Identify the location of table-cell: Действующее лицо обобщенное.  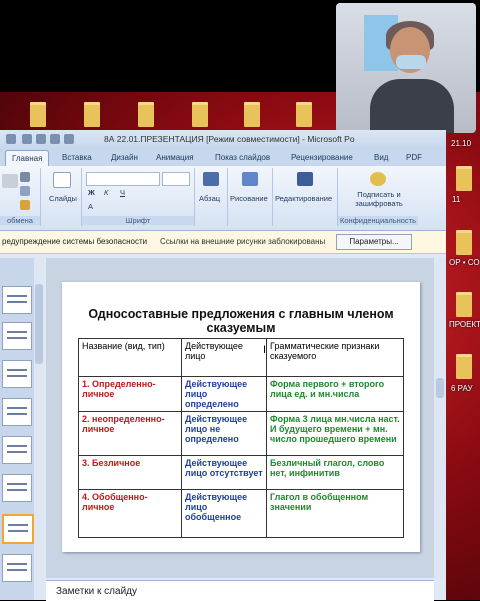
(224, 513).